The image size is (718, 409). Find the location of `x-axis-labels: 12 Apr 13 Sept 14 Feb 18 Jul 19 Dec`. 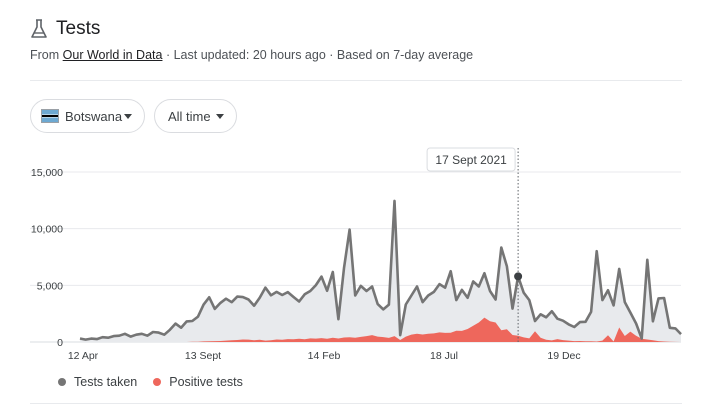

x-axis-labels: 12 Apr 13 Sept 14 Feb 18 Jul 19 Dec is located at coordinates (324, 356).